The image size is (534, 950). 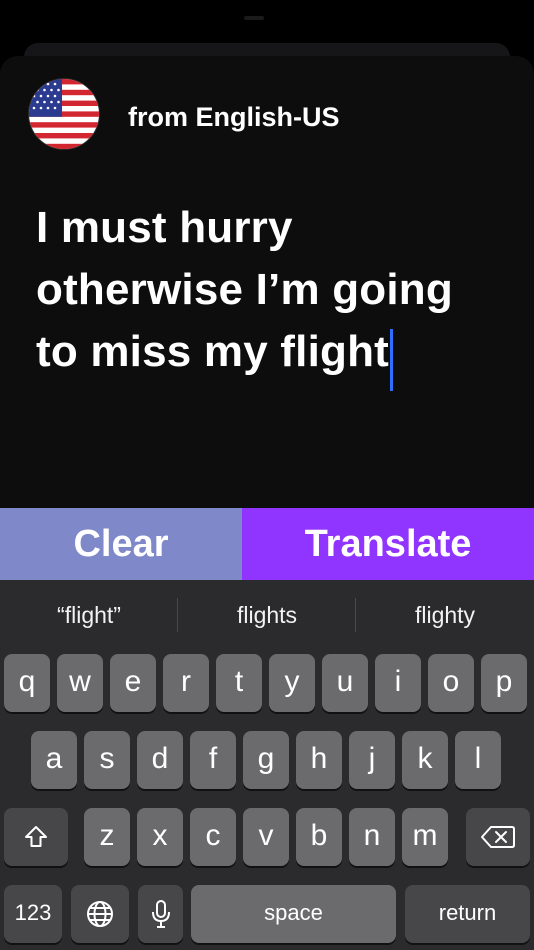 What do you see at coordinates (160, 760) in the screenshot?
I see `key-d: d` at bounding box center [160, 760].